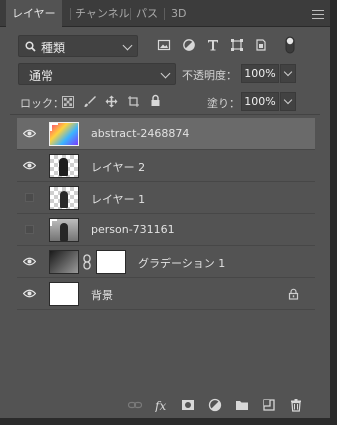 Image resolution: width=337 pixels, height=425 pixels. What do you see at coordinates (269, 405) in the screenshot?
I see `new-layer-icon` at bounding box center [269, 405].